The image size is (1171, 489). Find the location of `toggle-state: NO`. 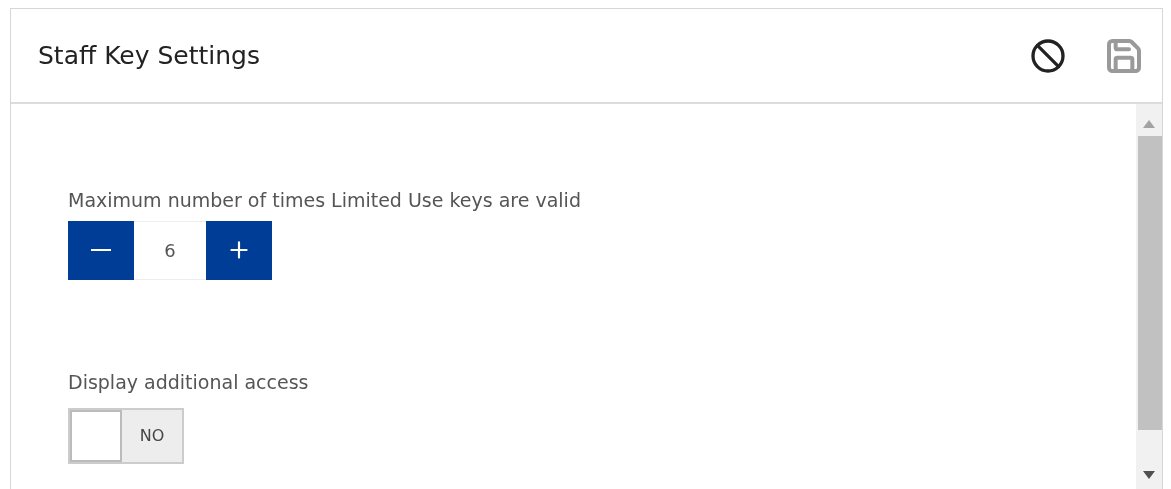

toggle-state: NO is located at coordinates (152, 436).